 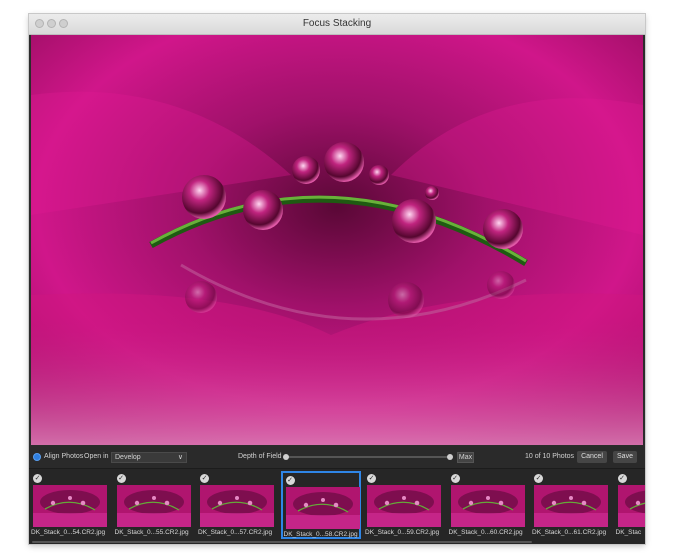 What do you see at coordinates (128, 457) in the screenshot?
I see `open-in-value: Develop` at bounding box center [128, 457].